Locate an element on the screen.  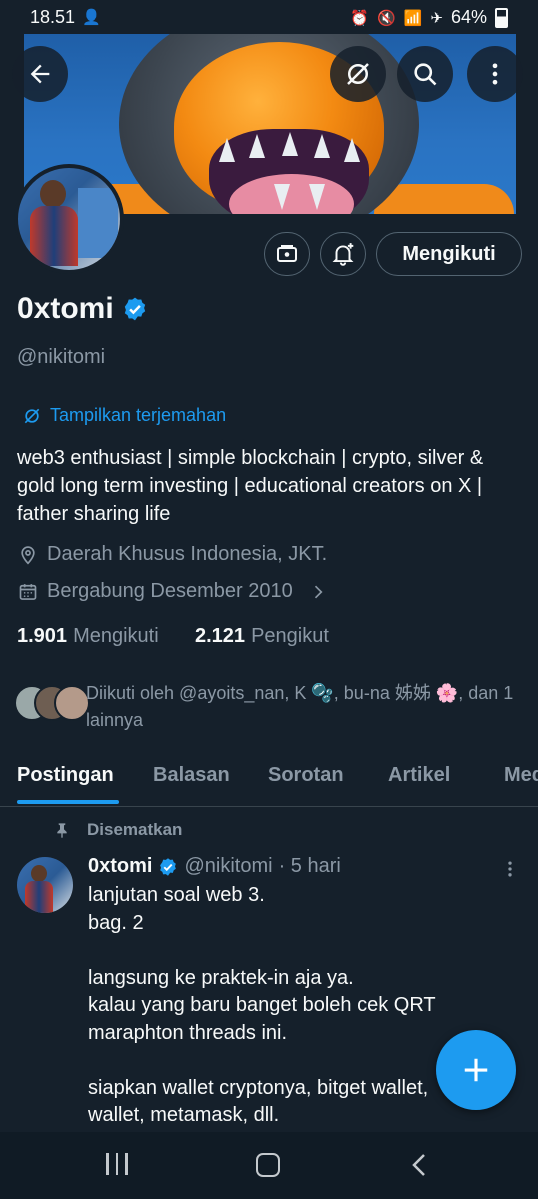
tab-active-indicator is located at coordinates (68, 802).